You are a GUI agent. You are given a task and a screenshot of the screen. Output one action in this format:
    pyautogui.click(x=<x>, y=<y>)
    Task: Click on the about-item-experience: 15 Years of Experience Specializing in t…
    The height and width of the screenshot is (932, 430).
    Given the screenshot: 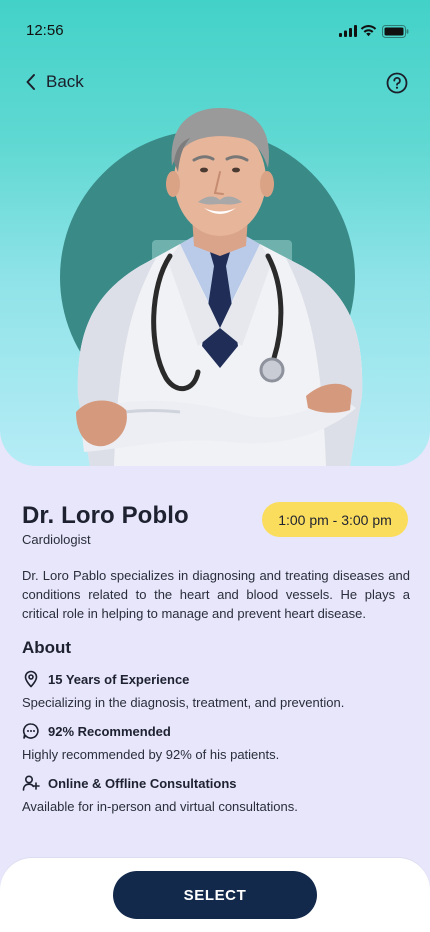 What is the action you would take?
    pyautogui.click(x=222, y=689)
    